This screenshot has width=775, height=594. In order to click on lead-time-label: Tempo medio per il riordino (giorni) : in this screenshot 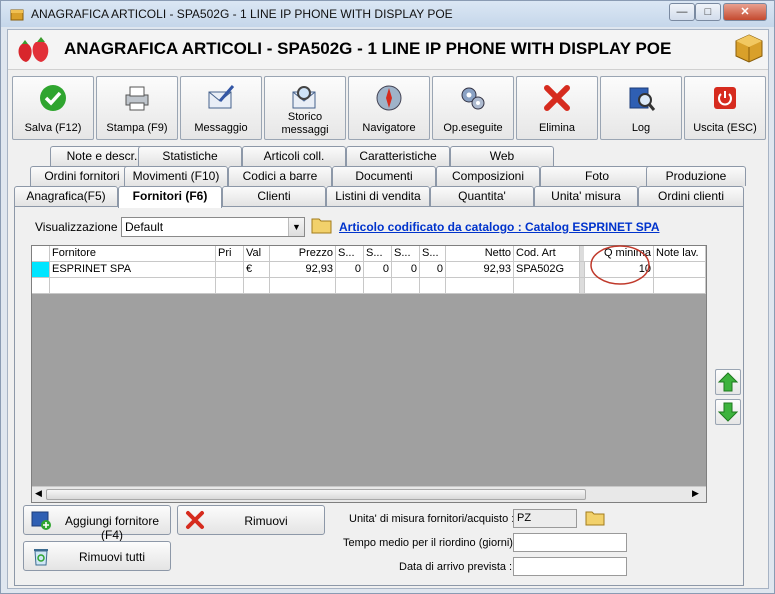, I will do `click(431, 543)`.